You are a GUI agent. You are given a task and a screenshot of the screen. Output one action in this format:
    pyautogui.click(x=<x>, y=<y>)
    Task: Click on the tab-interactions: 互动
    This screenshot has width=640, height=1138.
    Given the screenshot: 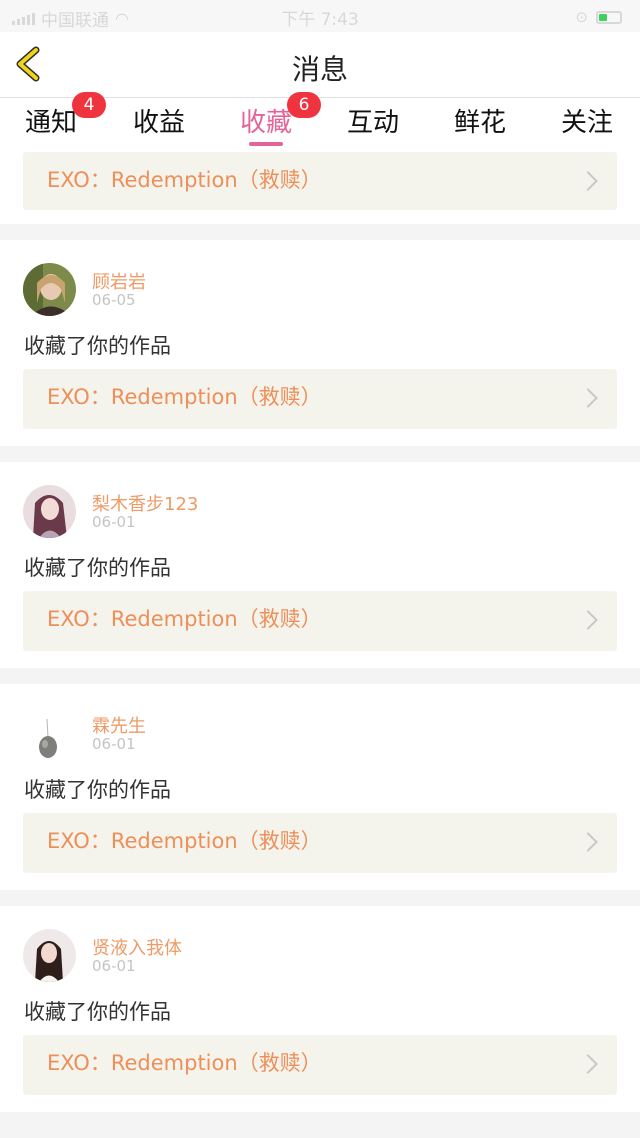 What is the action you would take?
    pyautogui.click(x=373, y=120)
    